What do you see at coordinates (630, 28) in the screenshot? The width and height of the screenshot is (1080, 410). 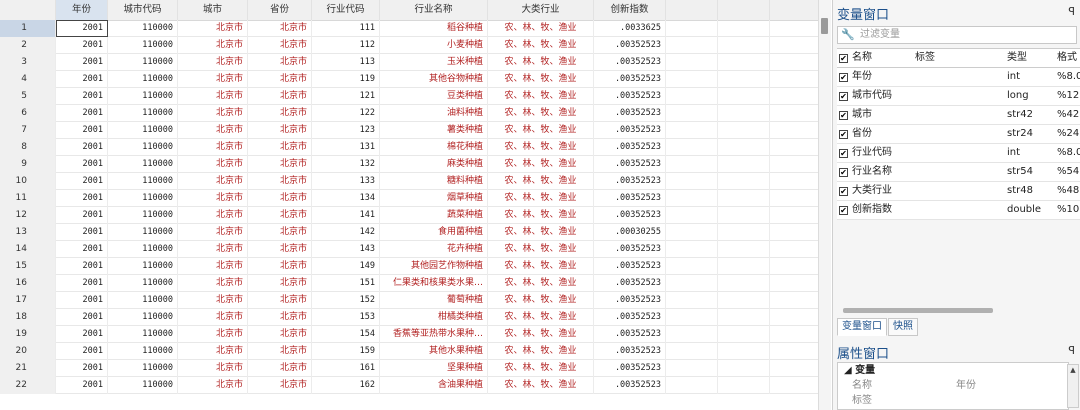 I see `cell-innovation_index: .0033625` at bounding box center [630, 28].